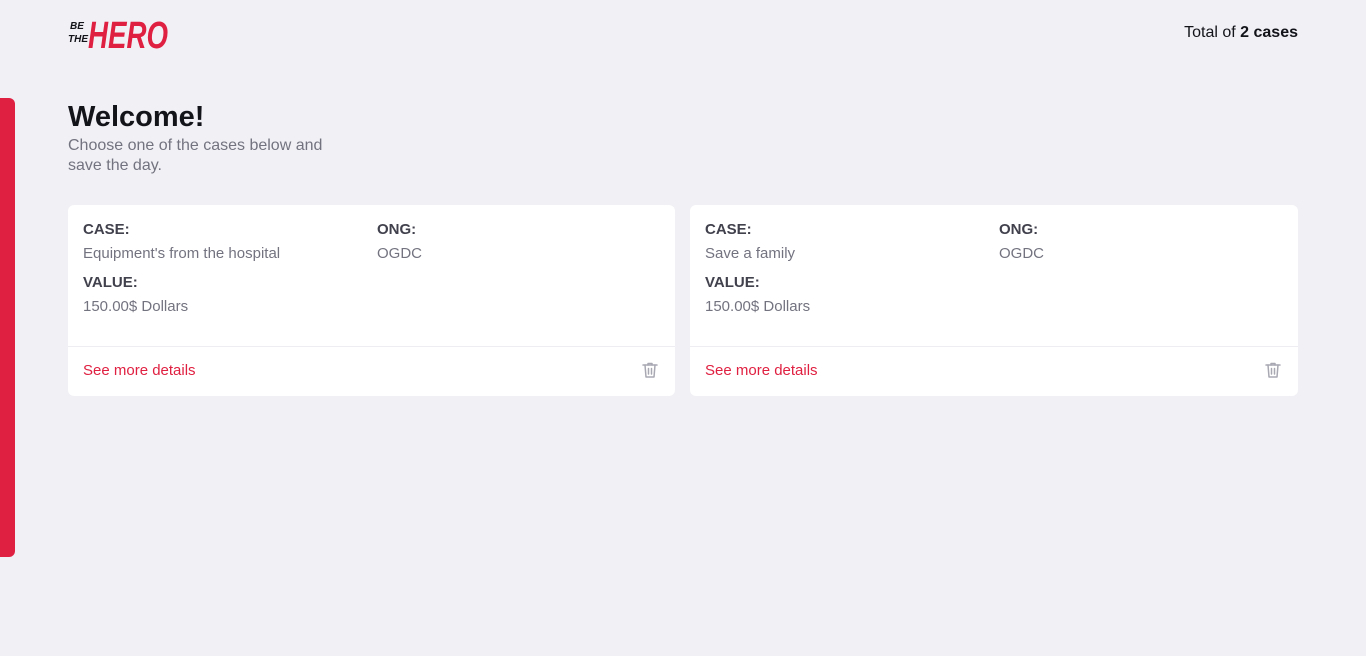  Describe the element at coordinates (78, 39) in the screenshot. I see `logo-line2: THE` at that location.